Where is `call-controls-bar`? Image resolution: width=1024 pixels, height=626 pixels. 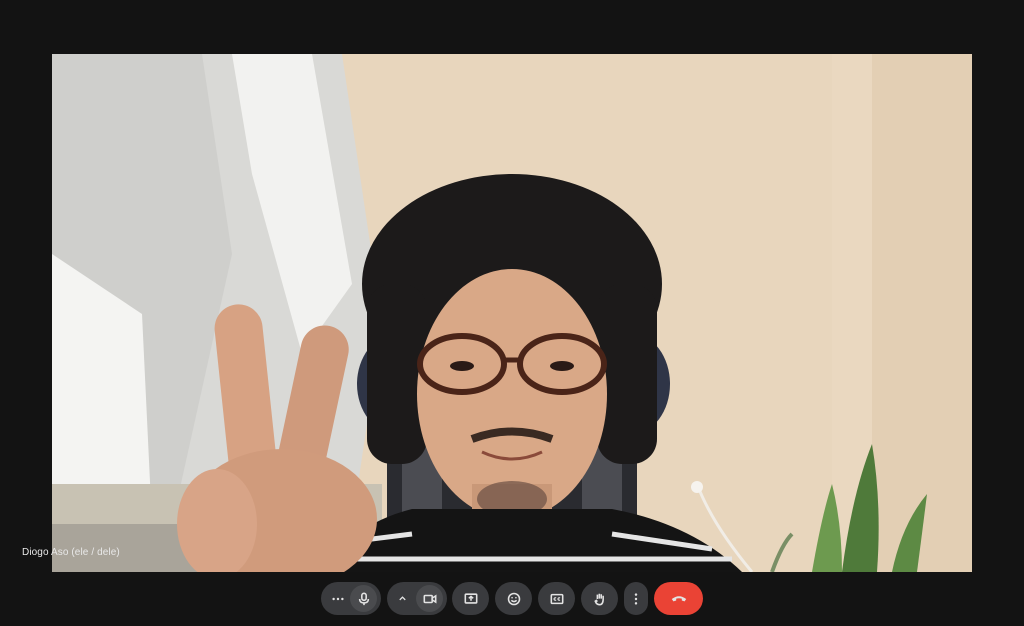 call-controls-bar is located at coordinates (512, 599).